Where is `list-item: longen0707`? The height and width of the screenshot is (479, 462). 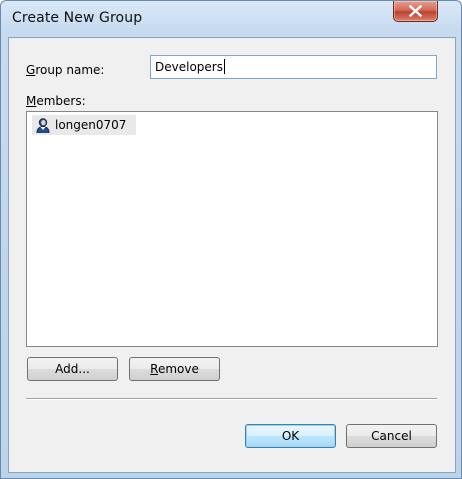
list-item: longen0707 is located at coordinates (84, 125).